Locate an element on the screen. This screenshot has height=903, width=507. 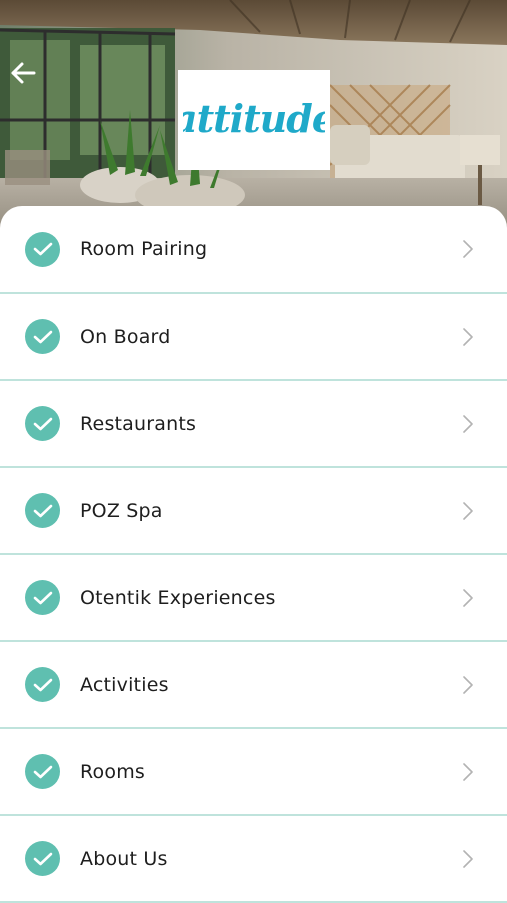
menu-item-restaurants: Restaurants is located at coordinates (253, 424).